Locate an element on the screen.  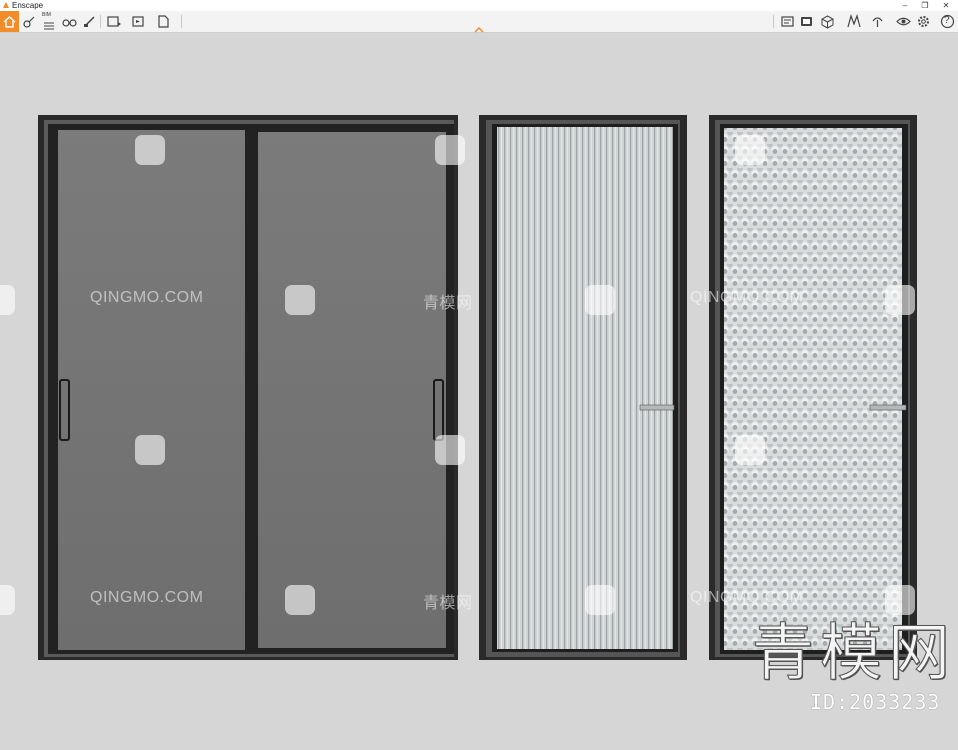
minimize-button: – is located at coordinates (905, 5).